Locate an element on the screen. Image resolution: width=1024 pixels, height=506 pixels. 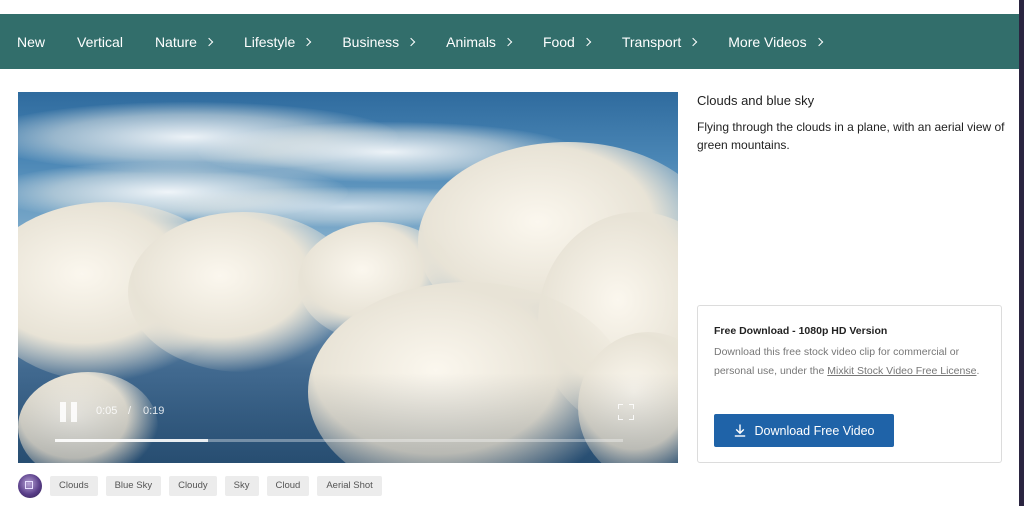
nav-item-label: Business is located at coordinates (371, 41).